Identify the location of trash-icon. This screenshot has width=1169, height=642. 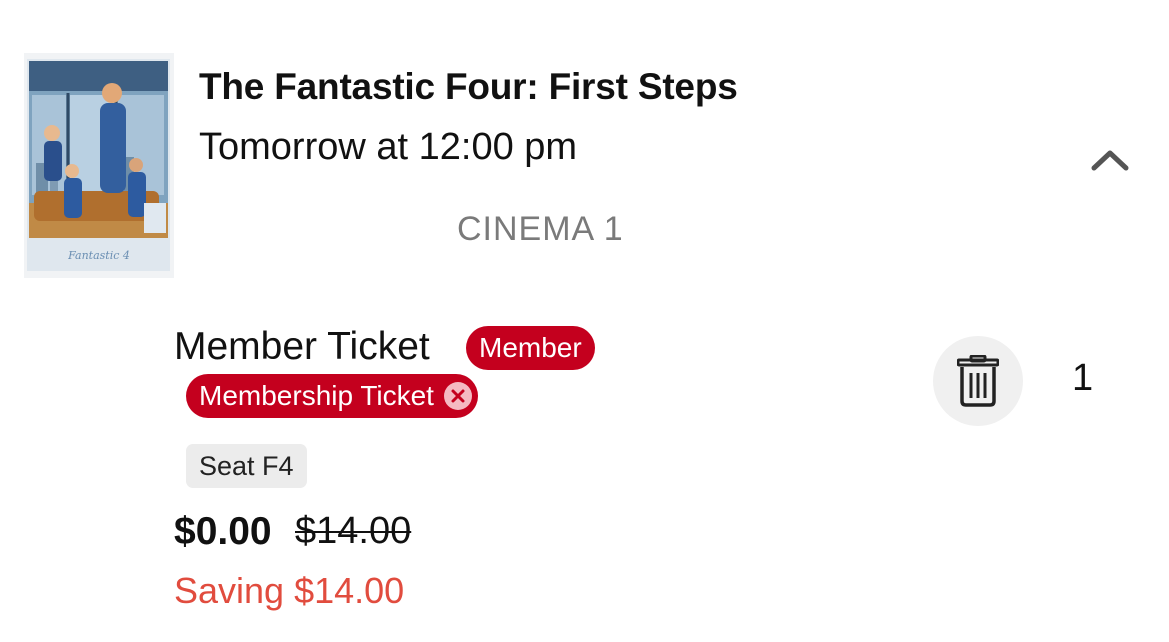
(978, 381).